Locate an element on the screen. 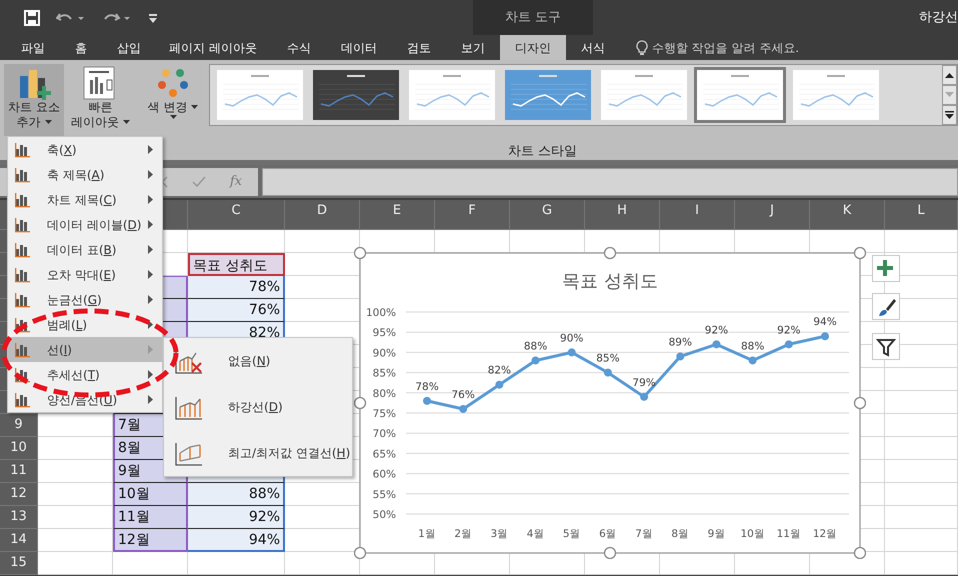  menu-item: 오차 막대(E) is located at coordinates (85, 274).